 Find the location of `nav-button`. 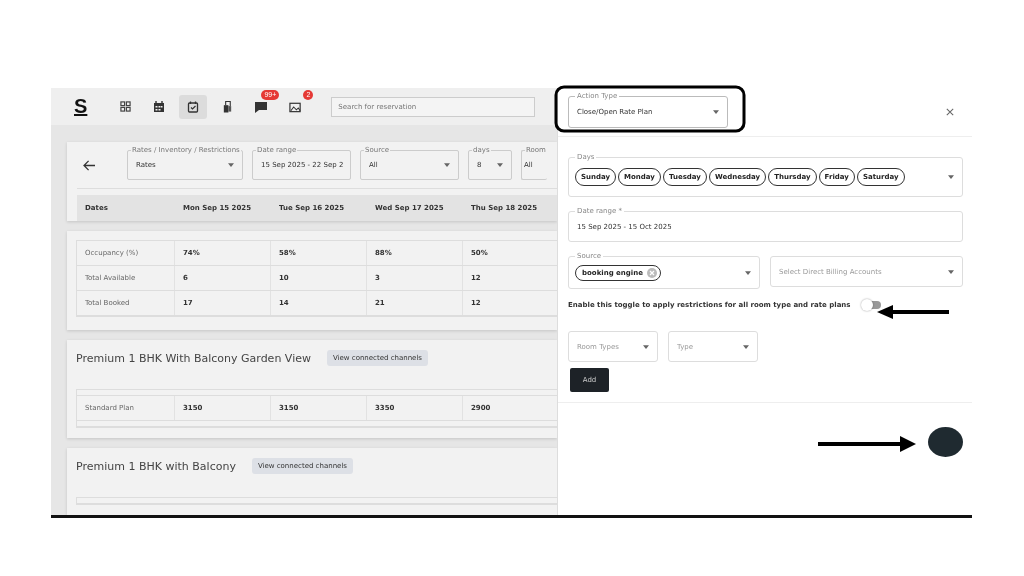

nav-button is located at coordinates (193, 106).